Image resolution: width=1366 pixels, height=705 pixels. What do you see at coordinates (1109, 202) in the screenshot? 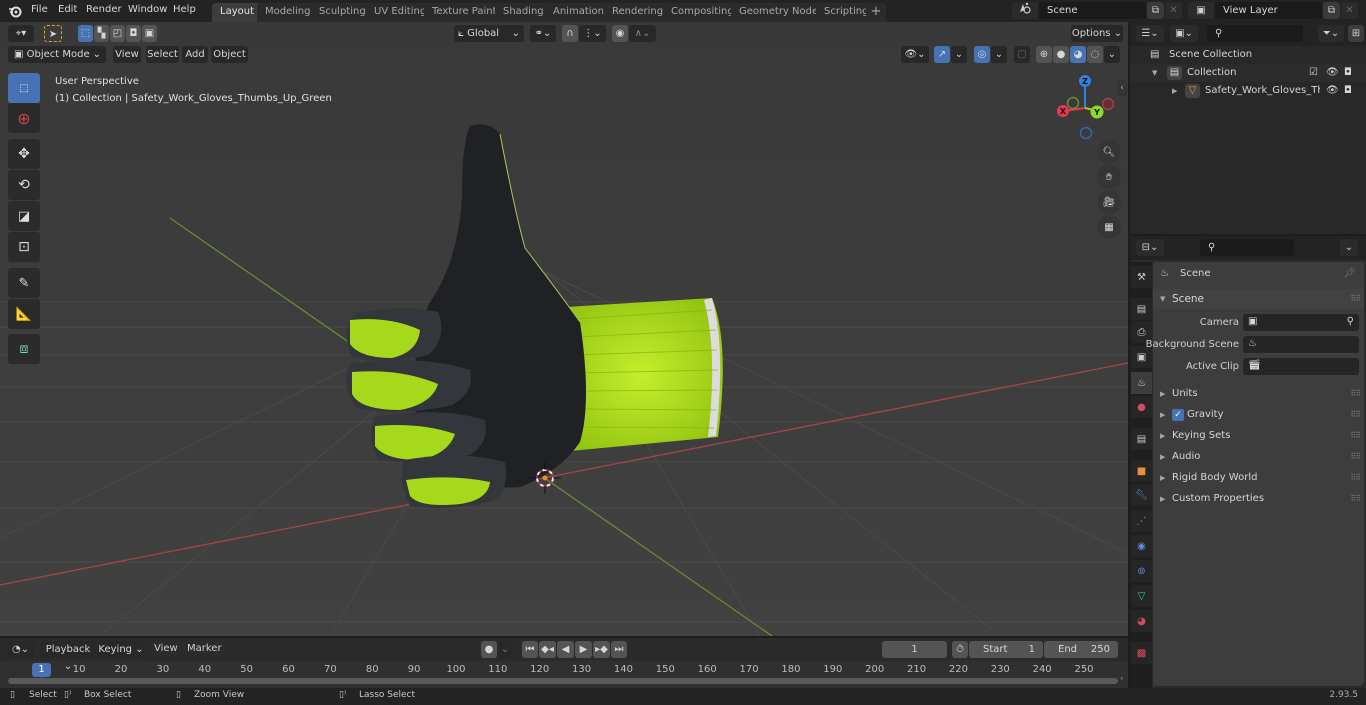
I see `camera-view-button: 🎥︎` at bounding box center [1109, 202].